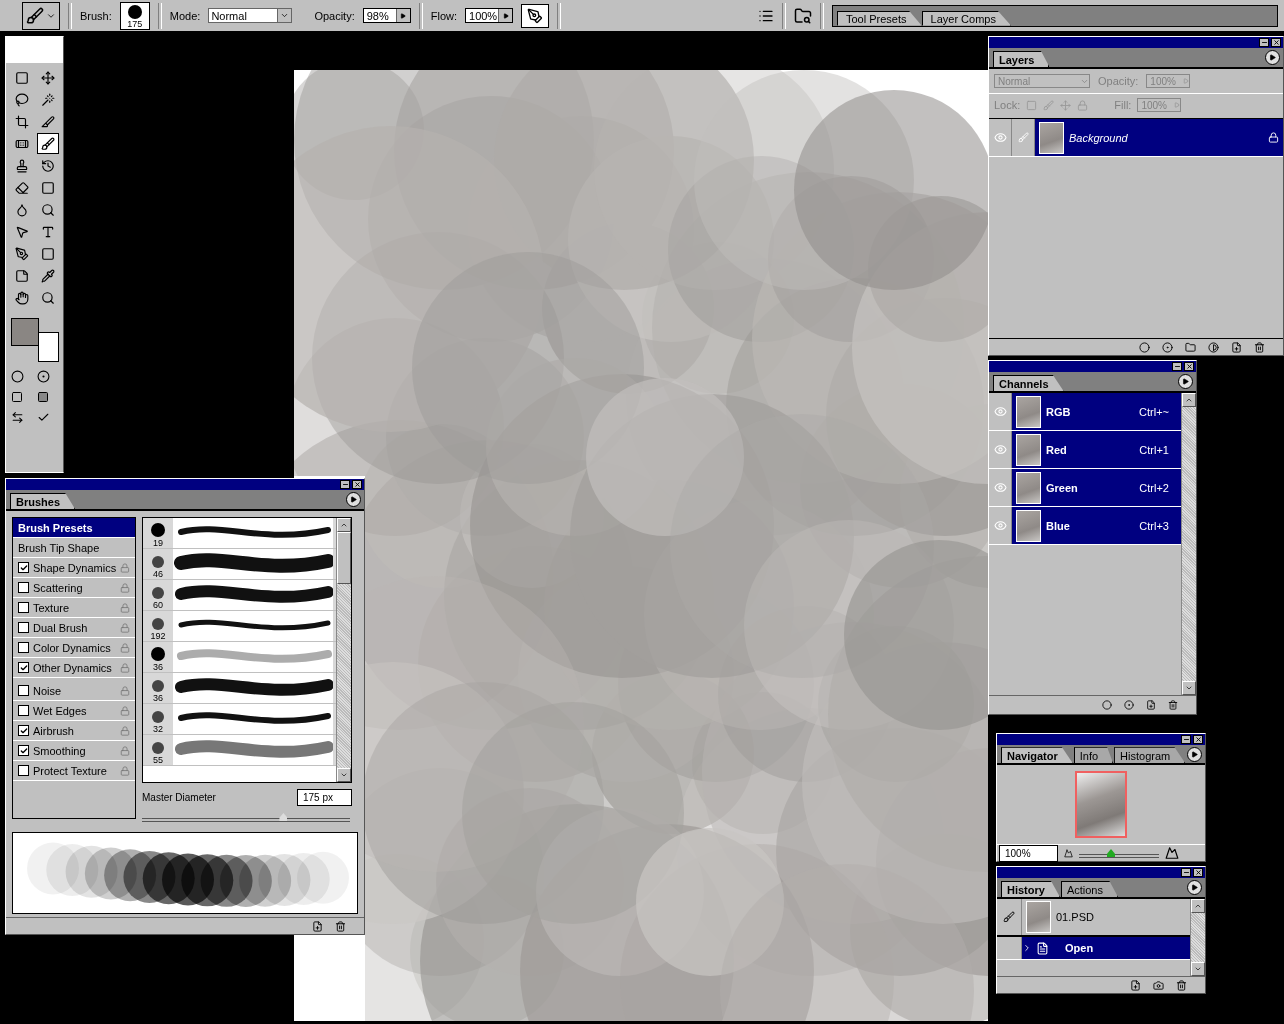 This screenshot has width=1284, height=1024. Describe the element at coordinates (239, 626) in the screenshot. I see `brush-preset: 192` at that location.